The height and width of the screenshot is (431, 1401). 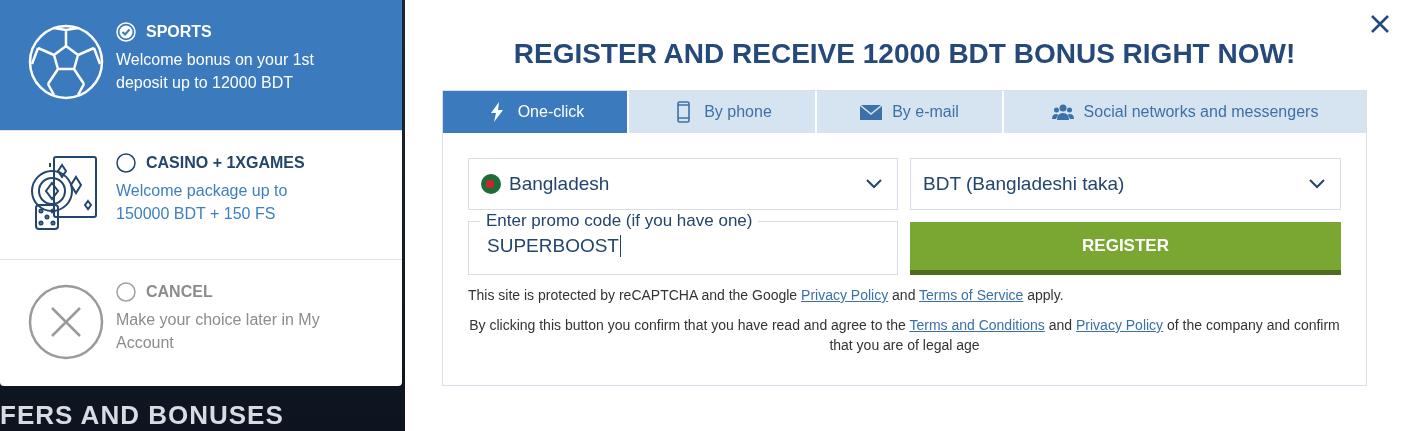 What do you see at coordinates (216, 71) in the screenshot?
I see `option-description: Welcome bonus on your 1st deposit up to 12000 BDT` at bounding box center [216, 71].